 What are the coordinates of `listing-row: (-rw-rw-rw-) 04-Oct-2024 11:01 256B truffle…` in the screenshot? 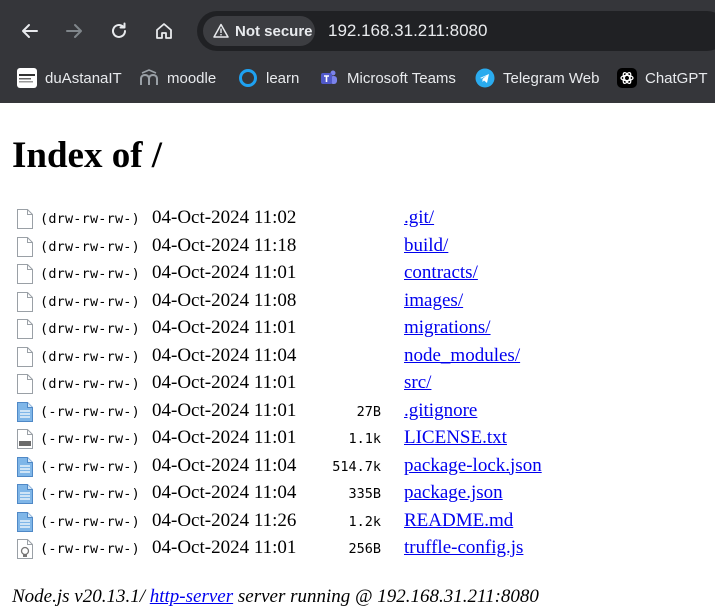 It's located at (357, 550).